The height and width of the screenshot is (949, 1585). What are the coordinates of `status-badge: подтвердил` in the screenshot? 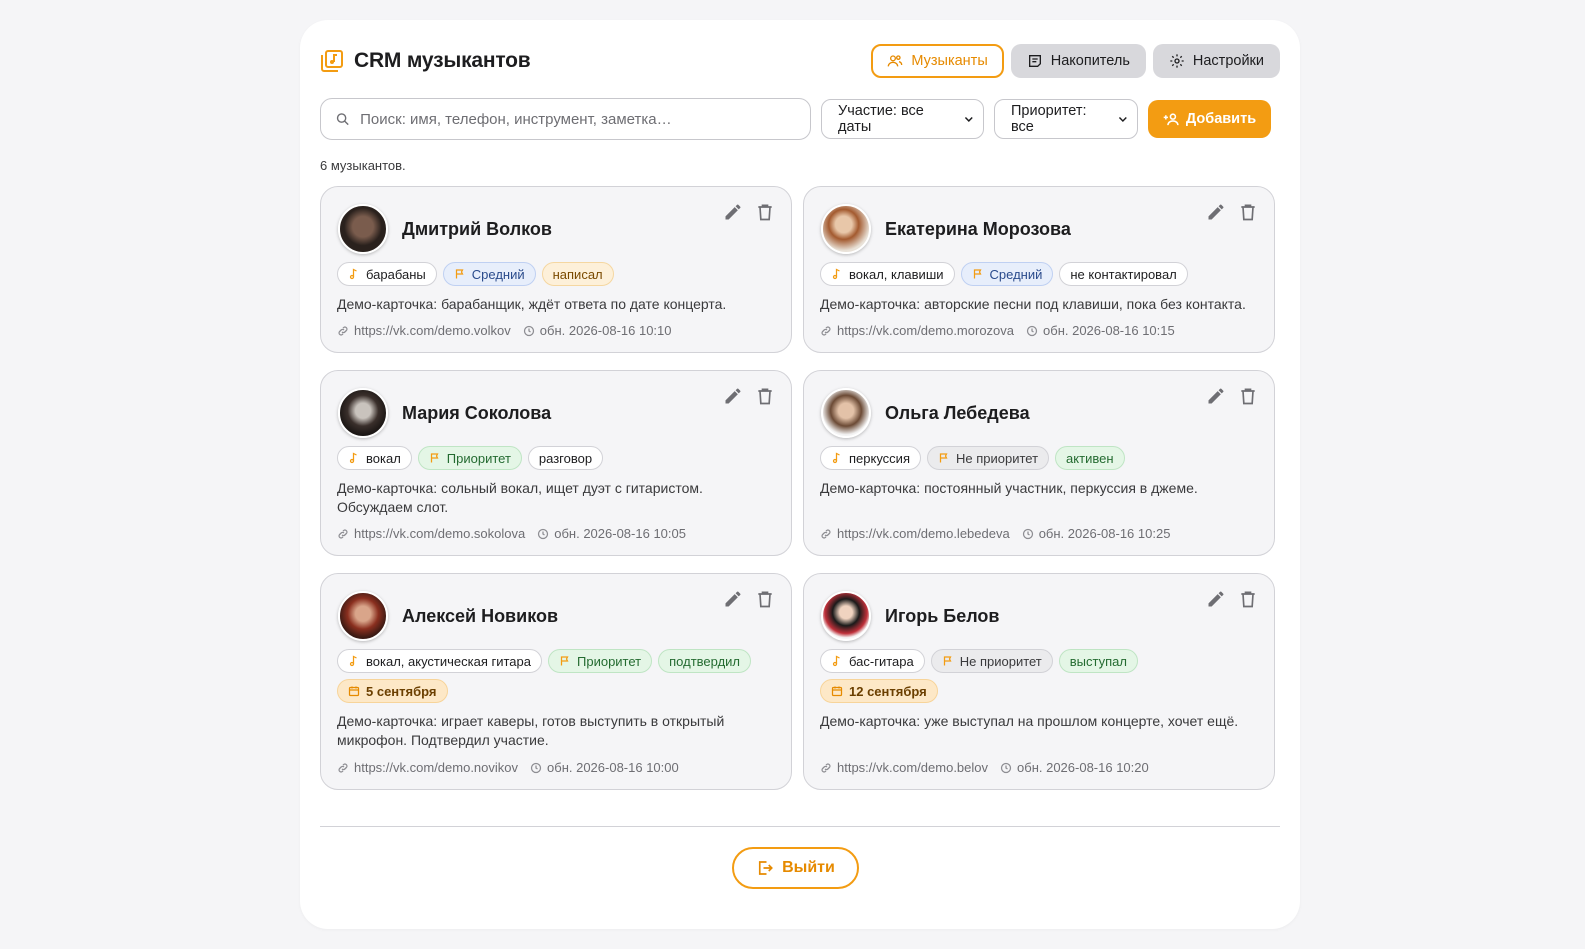 It's located at (705, 661).